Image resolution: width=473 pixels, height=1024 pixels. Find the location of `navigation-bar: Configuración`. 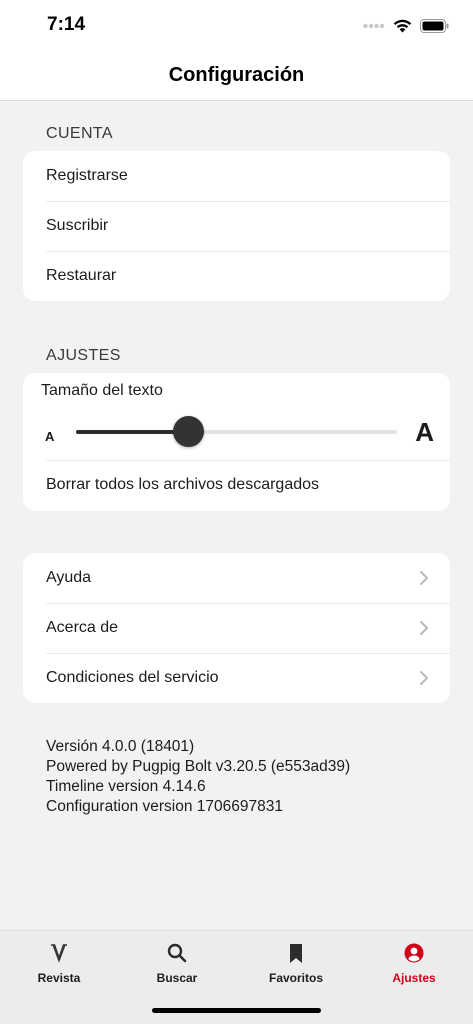

navigation-bar: Configuración is located at coordinates (236, 75).